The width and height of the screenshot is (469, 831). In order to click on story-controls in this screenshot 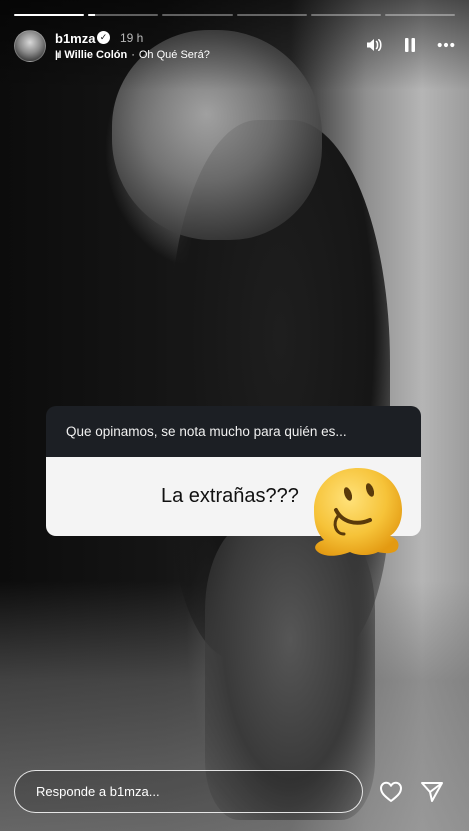, I will do `click(410, 45)`.